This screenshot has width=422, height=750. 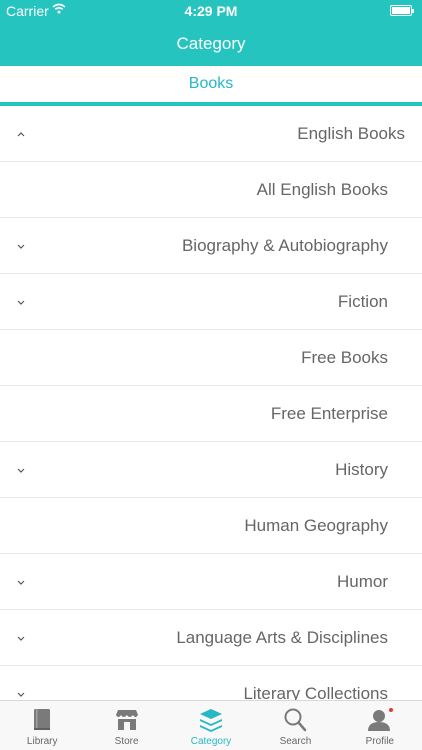 I want to click on tab-label: Library, so click(x=42, y=741).